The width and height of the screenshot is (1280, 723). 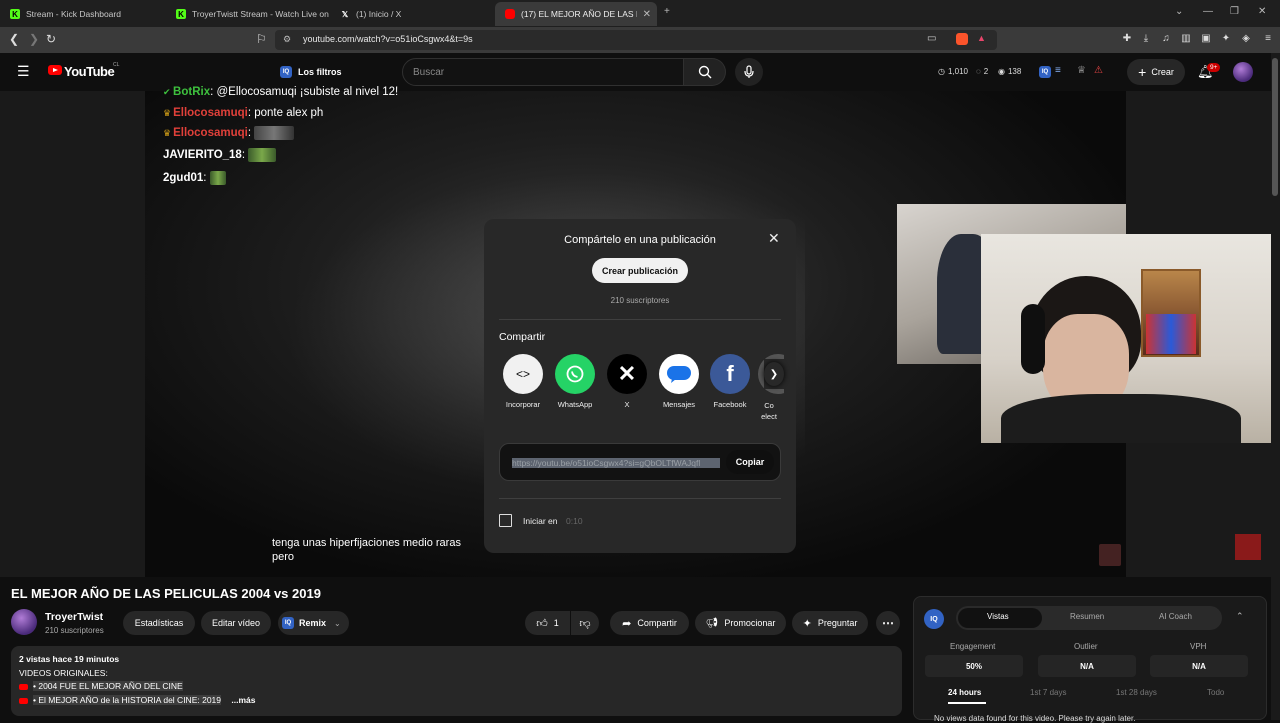 I want to click on like-button: 👍︎ 1, so click(x=547, y=623).